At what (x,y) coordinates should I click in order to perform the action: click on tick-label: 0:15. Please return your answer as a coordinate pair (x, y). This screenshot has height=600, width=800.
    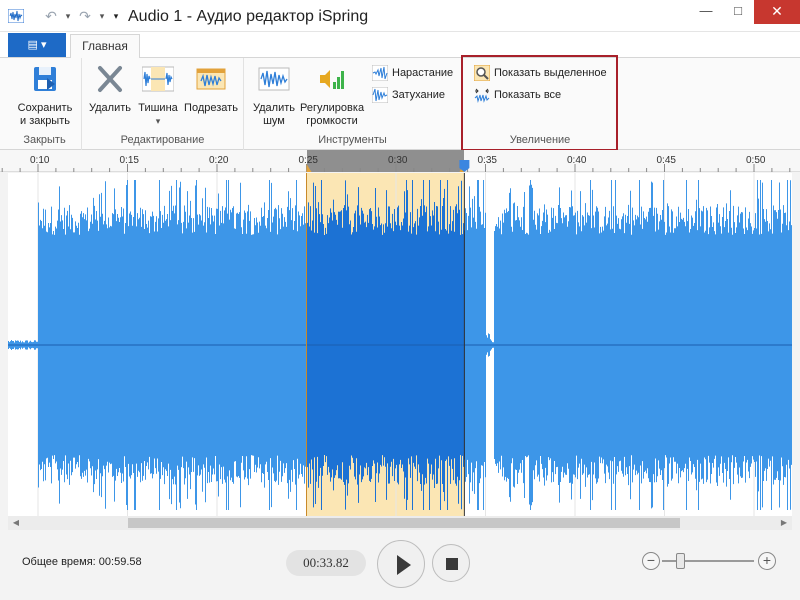
    Looking at the image, I should click on (129, 160).